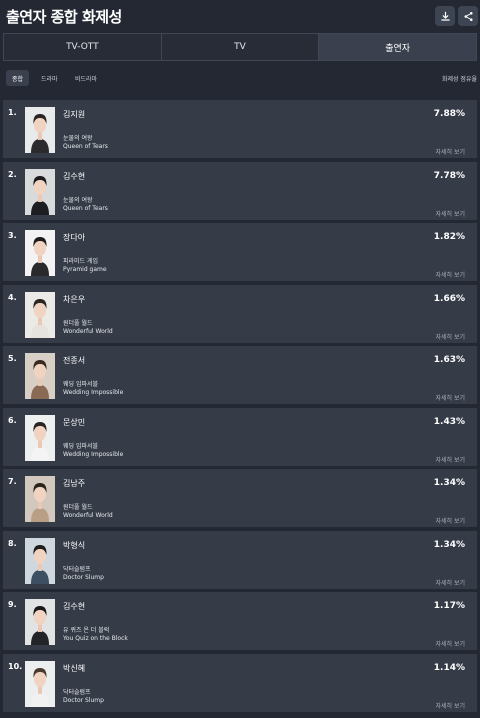  I want to click on performer-name: 김남주, so click(74, 483).